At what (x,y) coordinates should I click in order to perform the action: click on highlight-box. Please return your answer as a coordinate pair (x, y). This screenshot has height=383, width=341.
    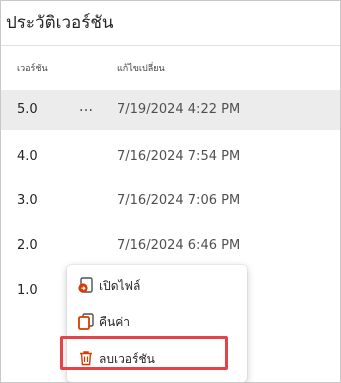
    Looking at the image, I should click on (144, 353).